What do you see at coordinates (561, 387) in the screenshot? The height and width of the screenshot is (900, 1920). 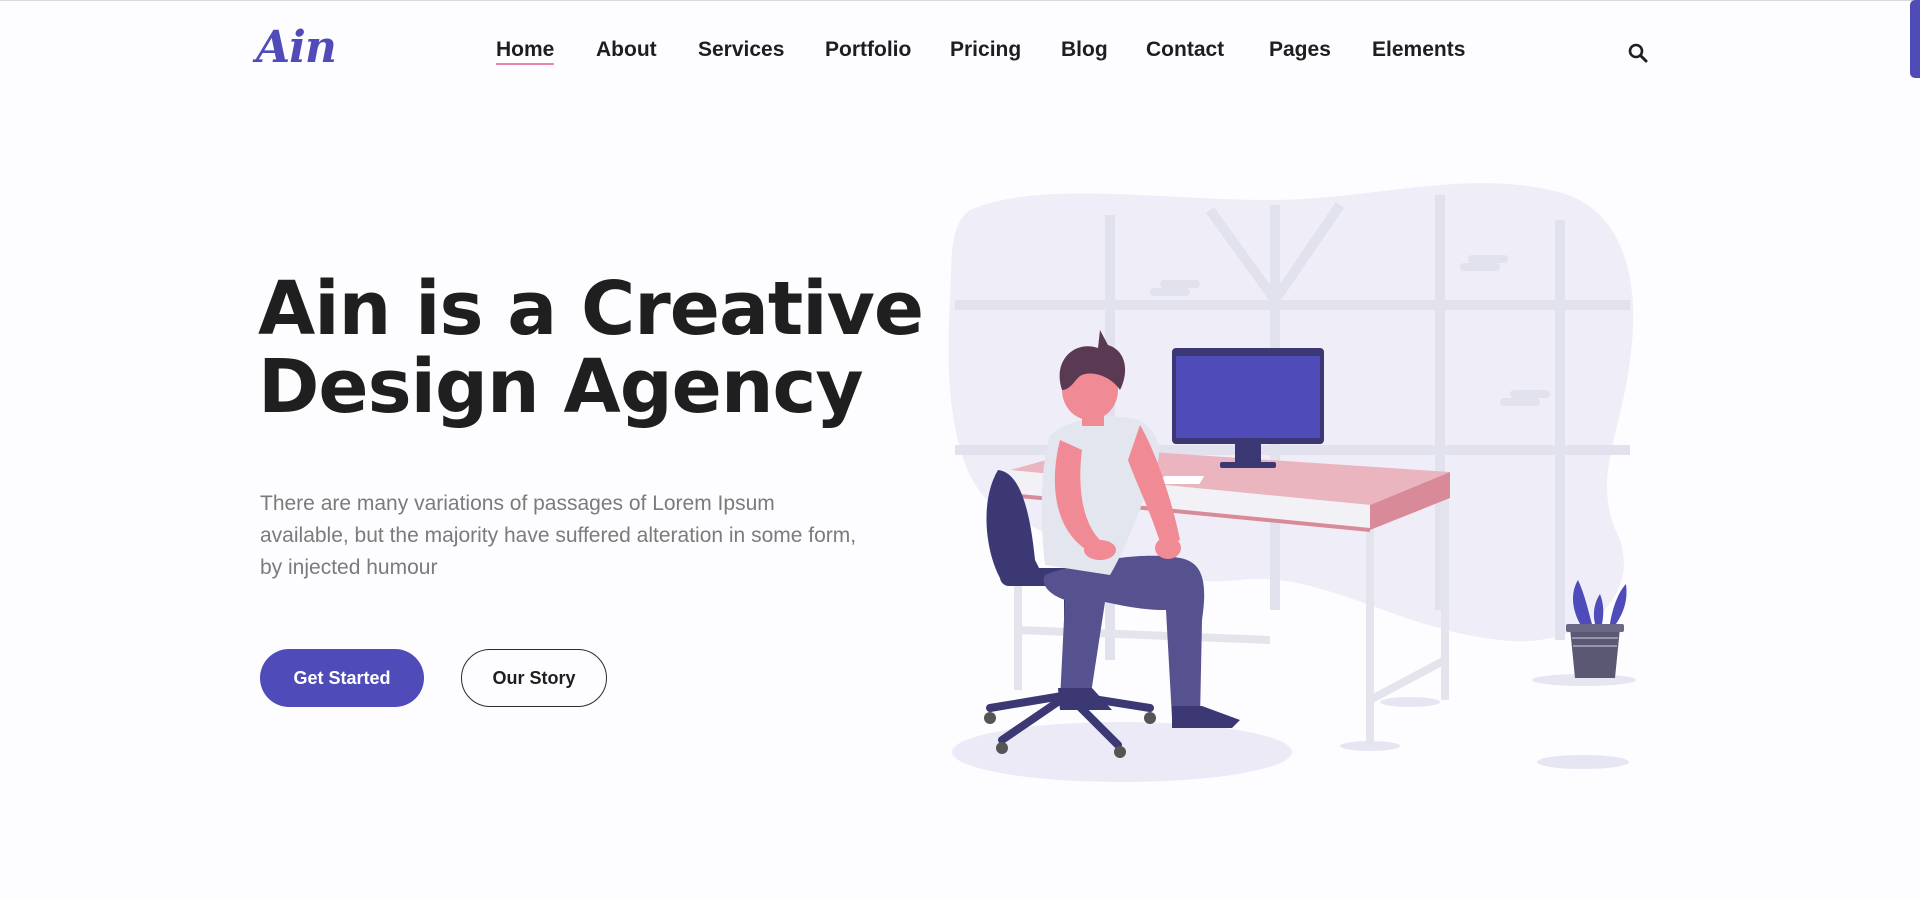 I see `hero-title-line2: Design Agency` at bounding box center [561, 387].